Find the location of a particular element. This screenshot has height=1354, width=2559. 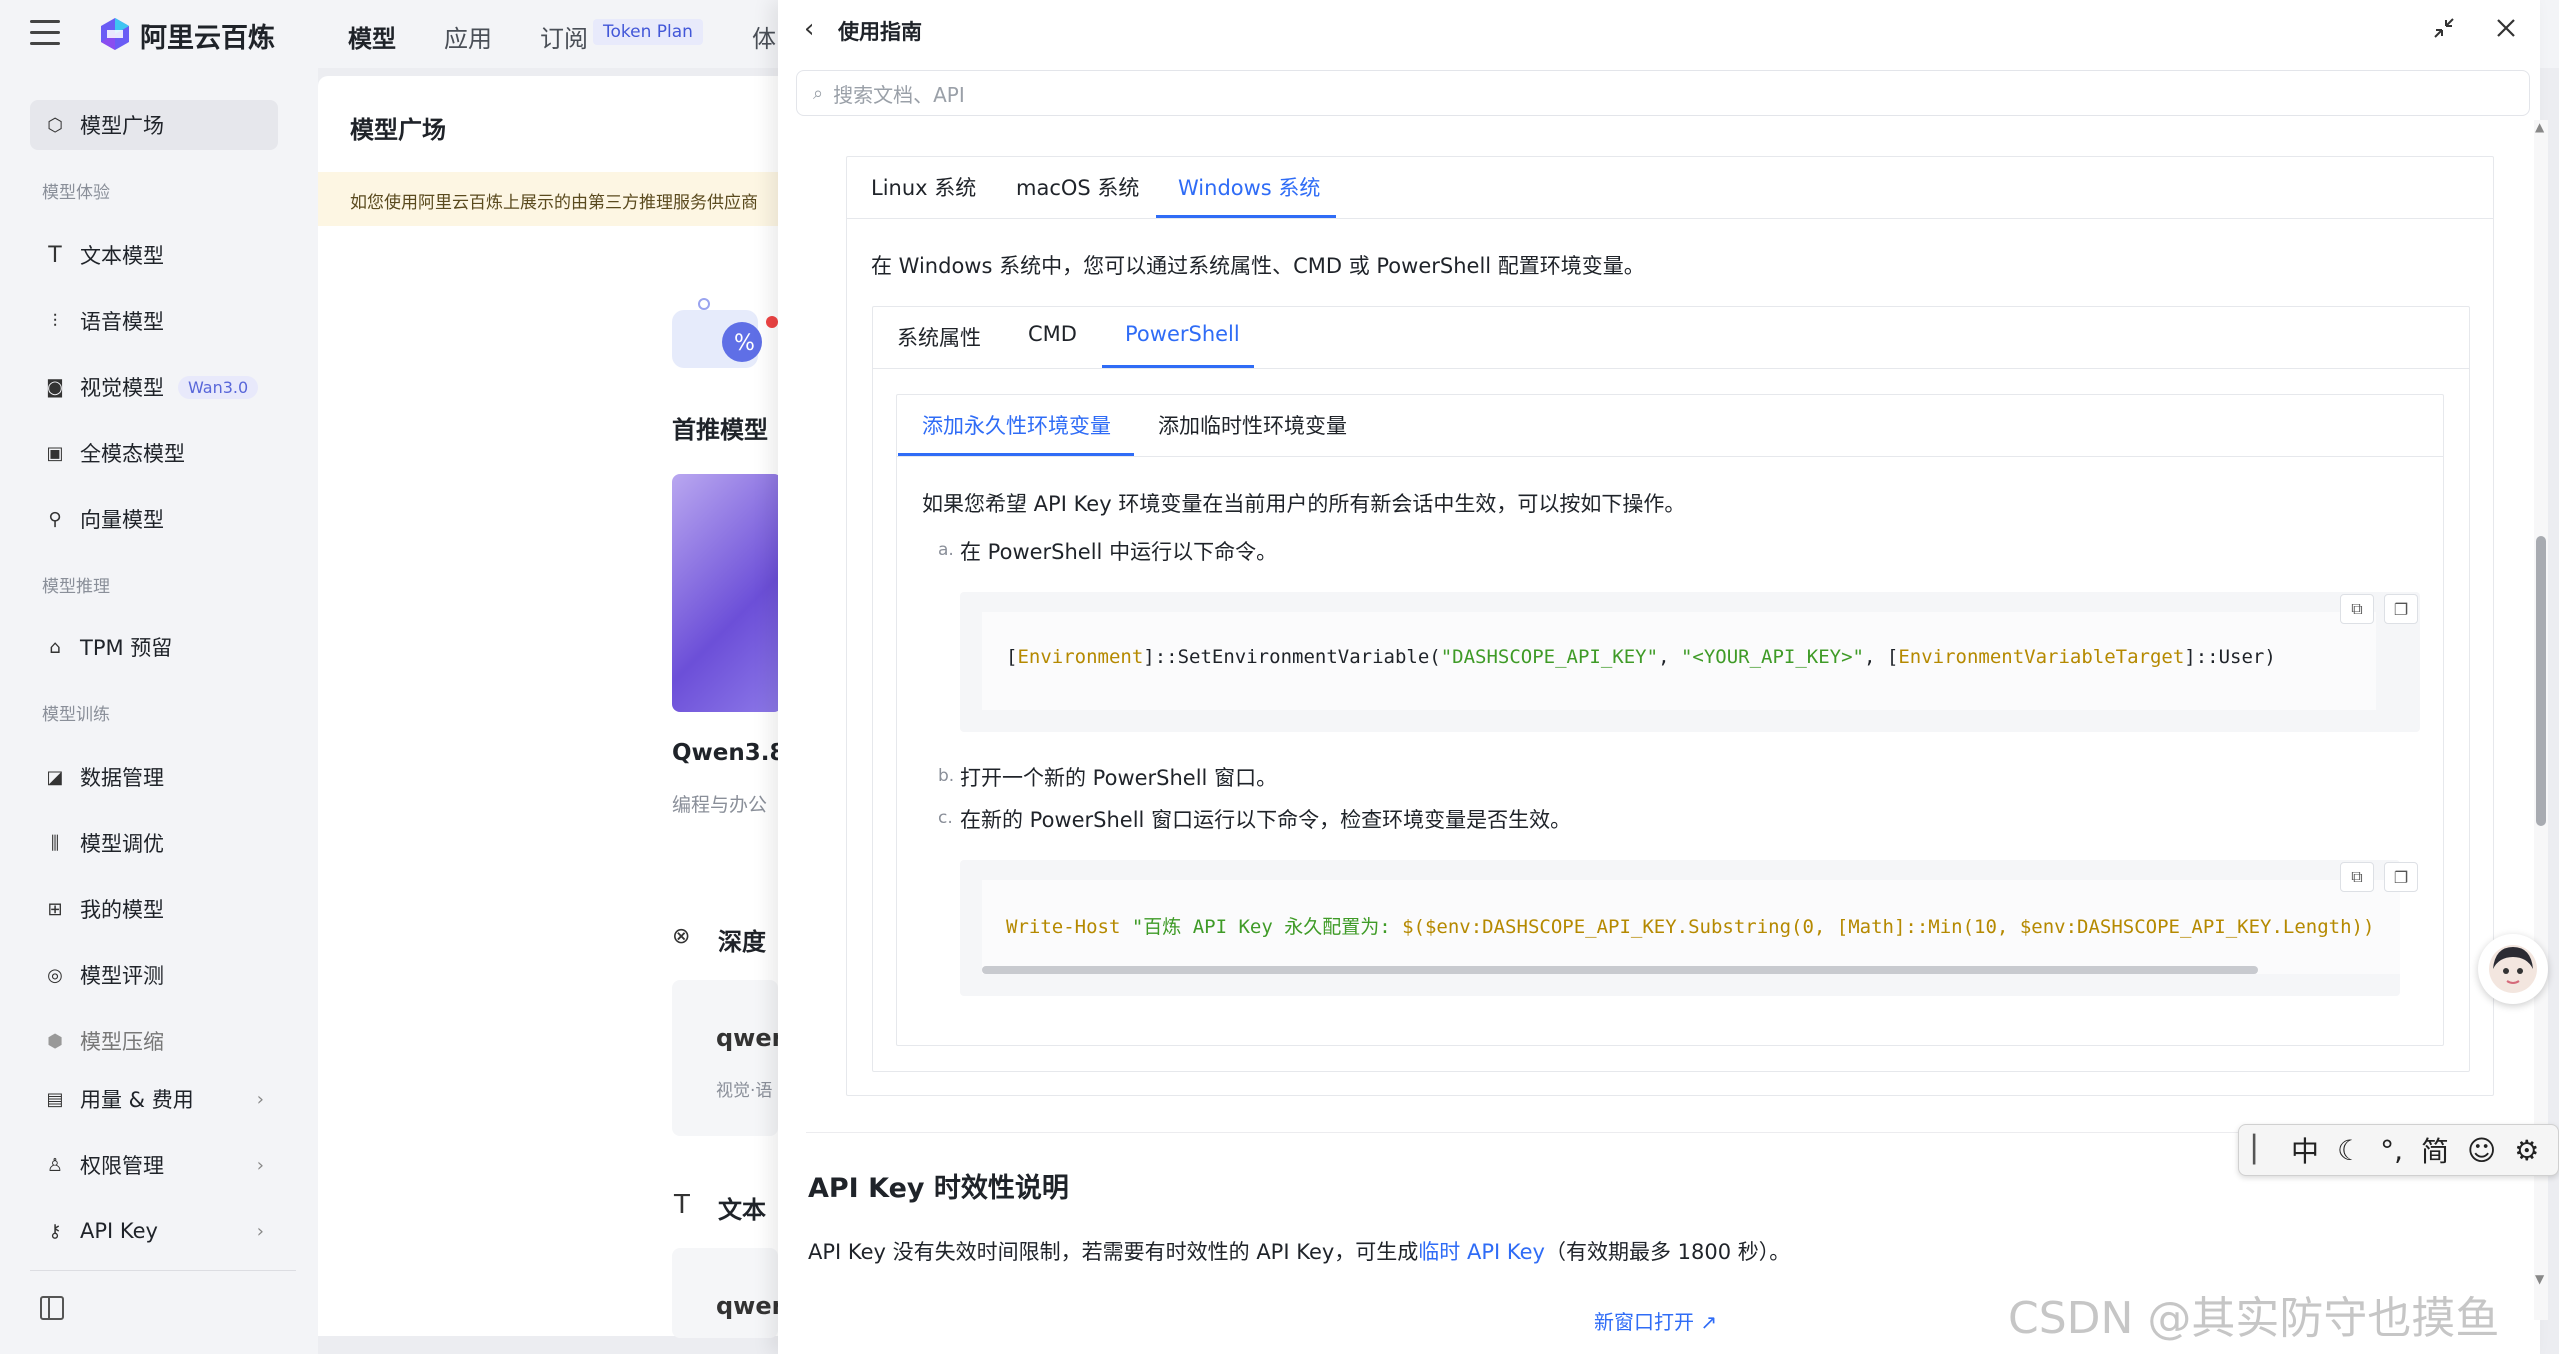

section-deep: 深度 is located at coordinates (742, 942).